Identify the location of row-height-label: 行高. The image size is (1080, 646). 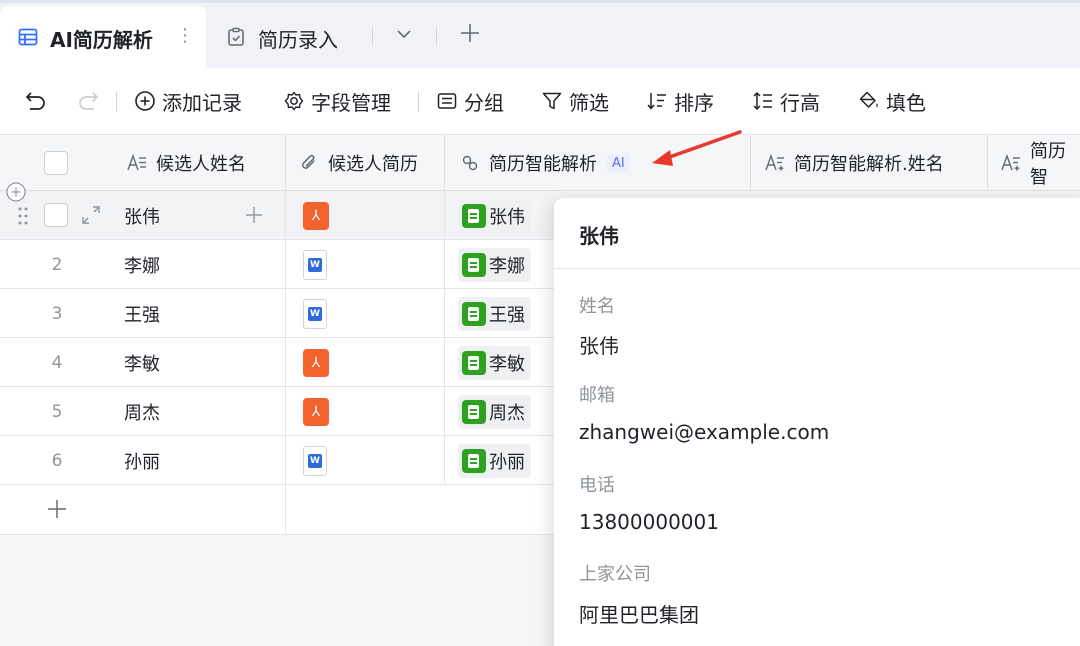
(800, 102).